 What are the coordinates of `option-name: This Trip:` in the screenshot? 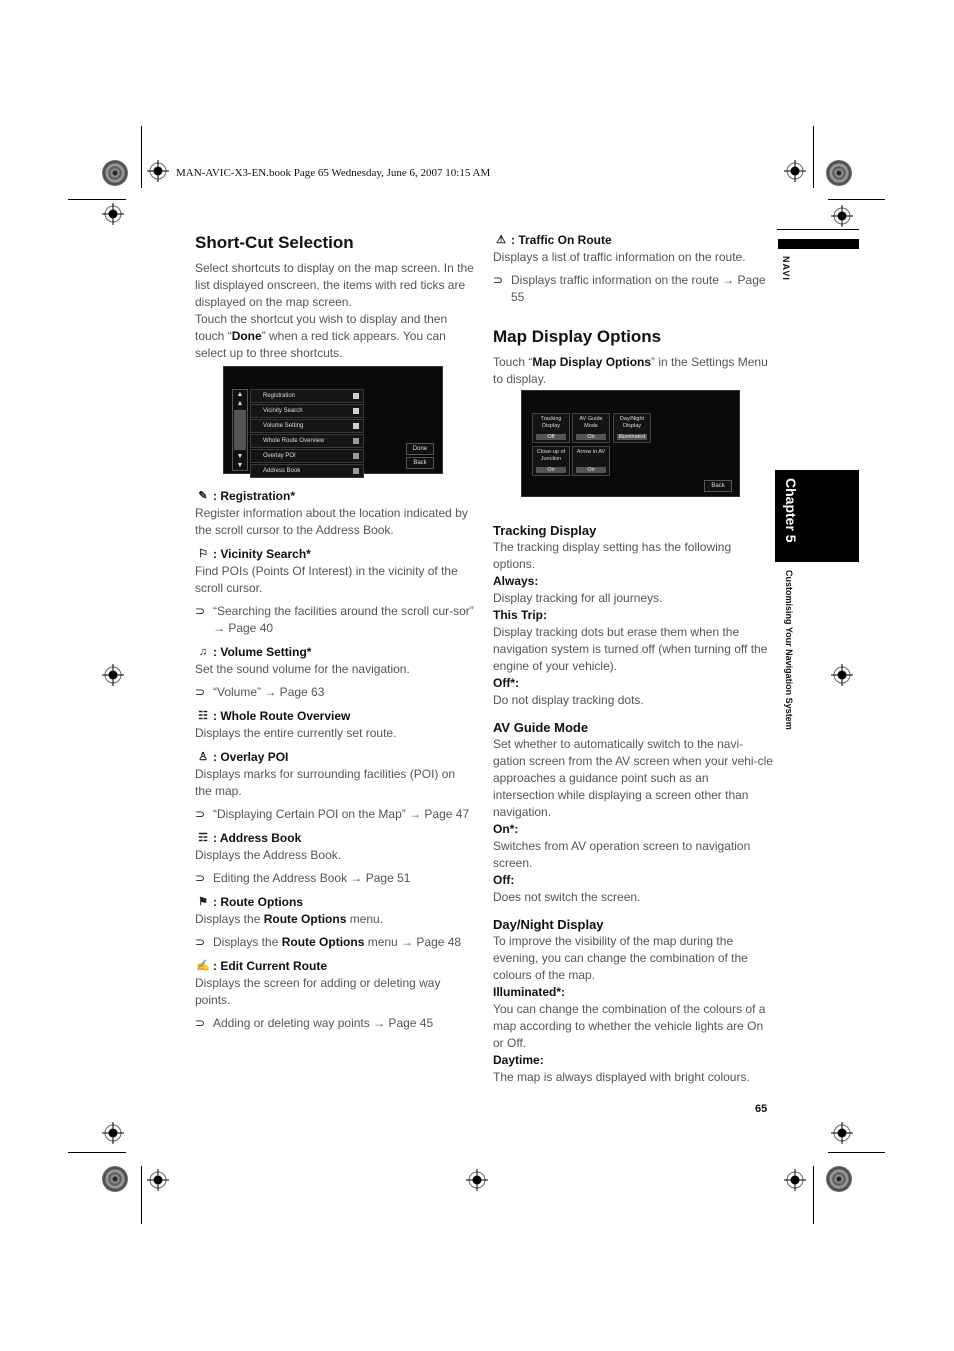 It's located at (520, 615).